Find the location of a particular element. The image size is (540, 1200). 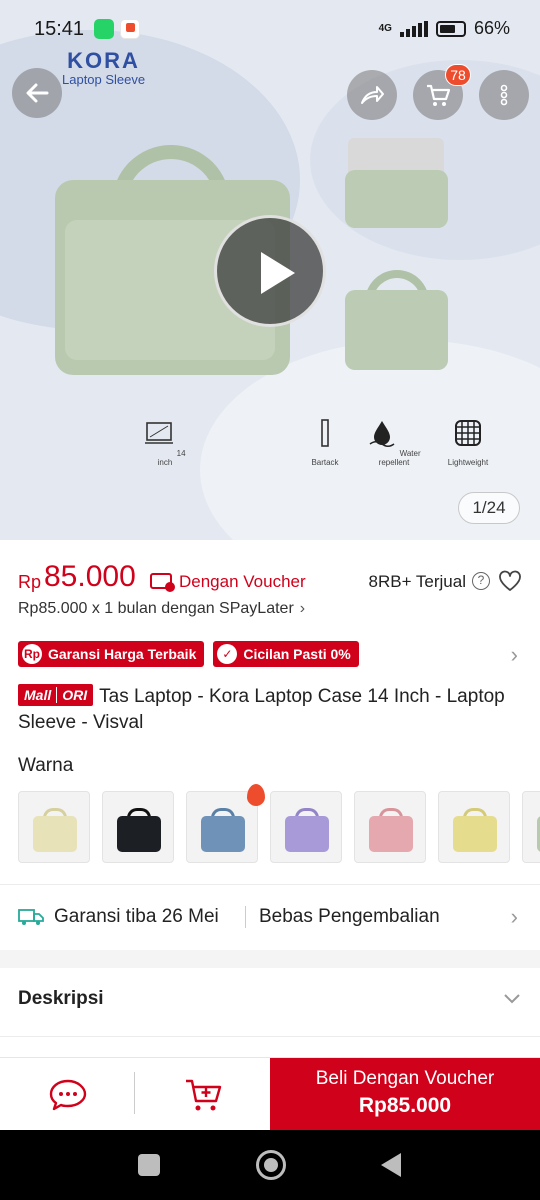

voucher-icon is located at coordinates (162, 582).